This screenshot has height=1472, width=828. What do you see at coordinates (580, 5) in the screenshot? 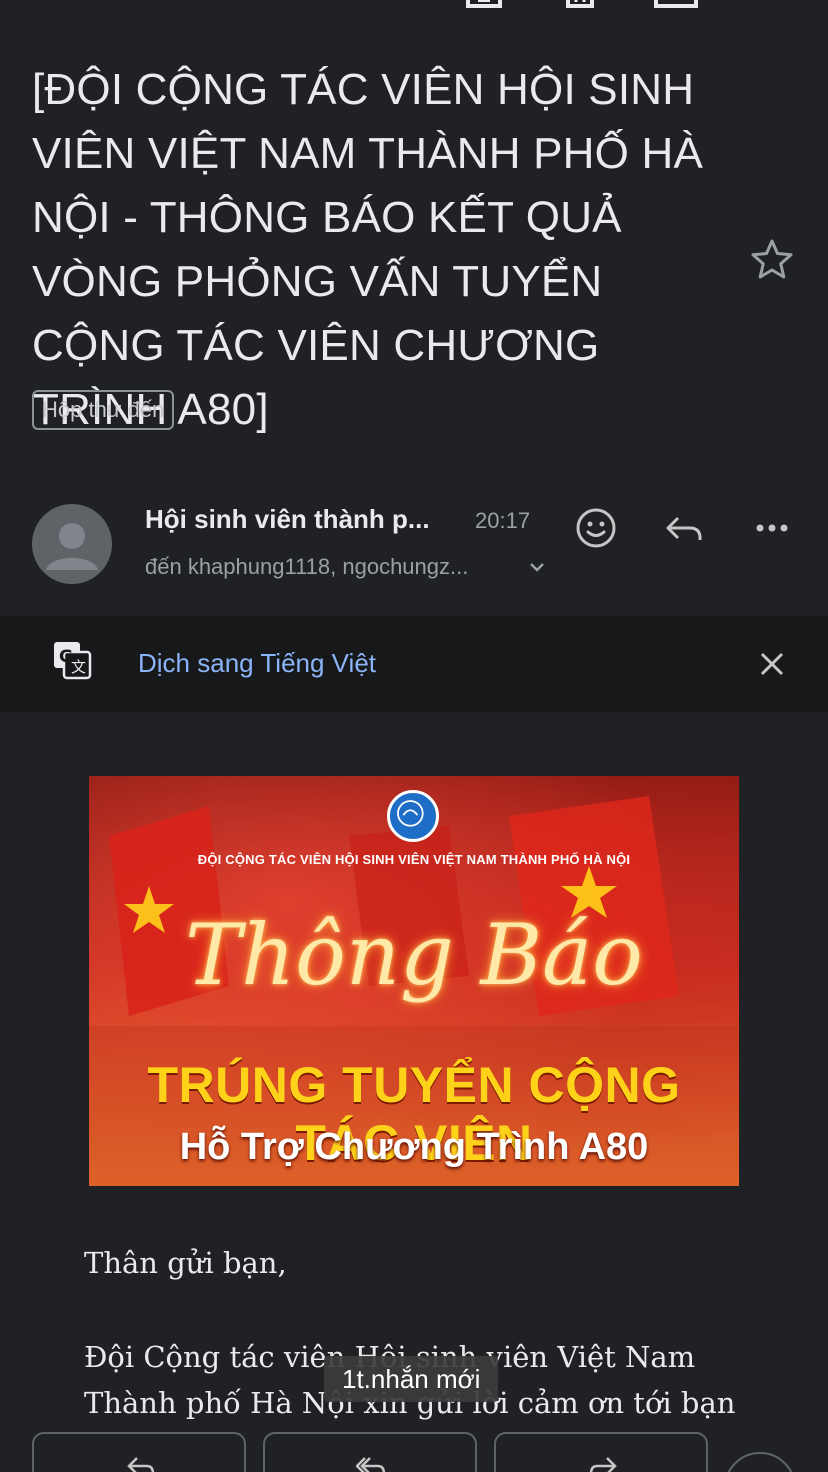
I see `delete-icon` at bounding box center [580, 5].